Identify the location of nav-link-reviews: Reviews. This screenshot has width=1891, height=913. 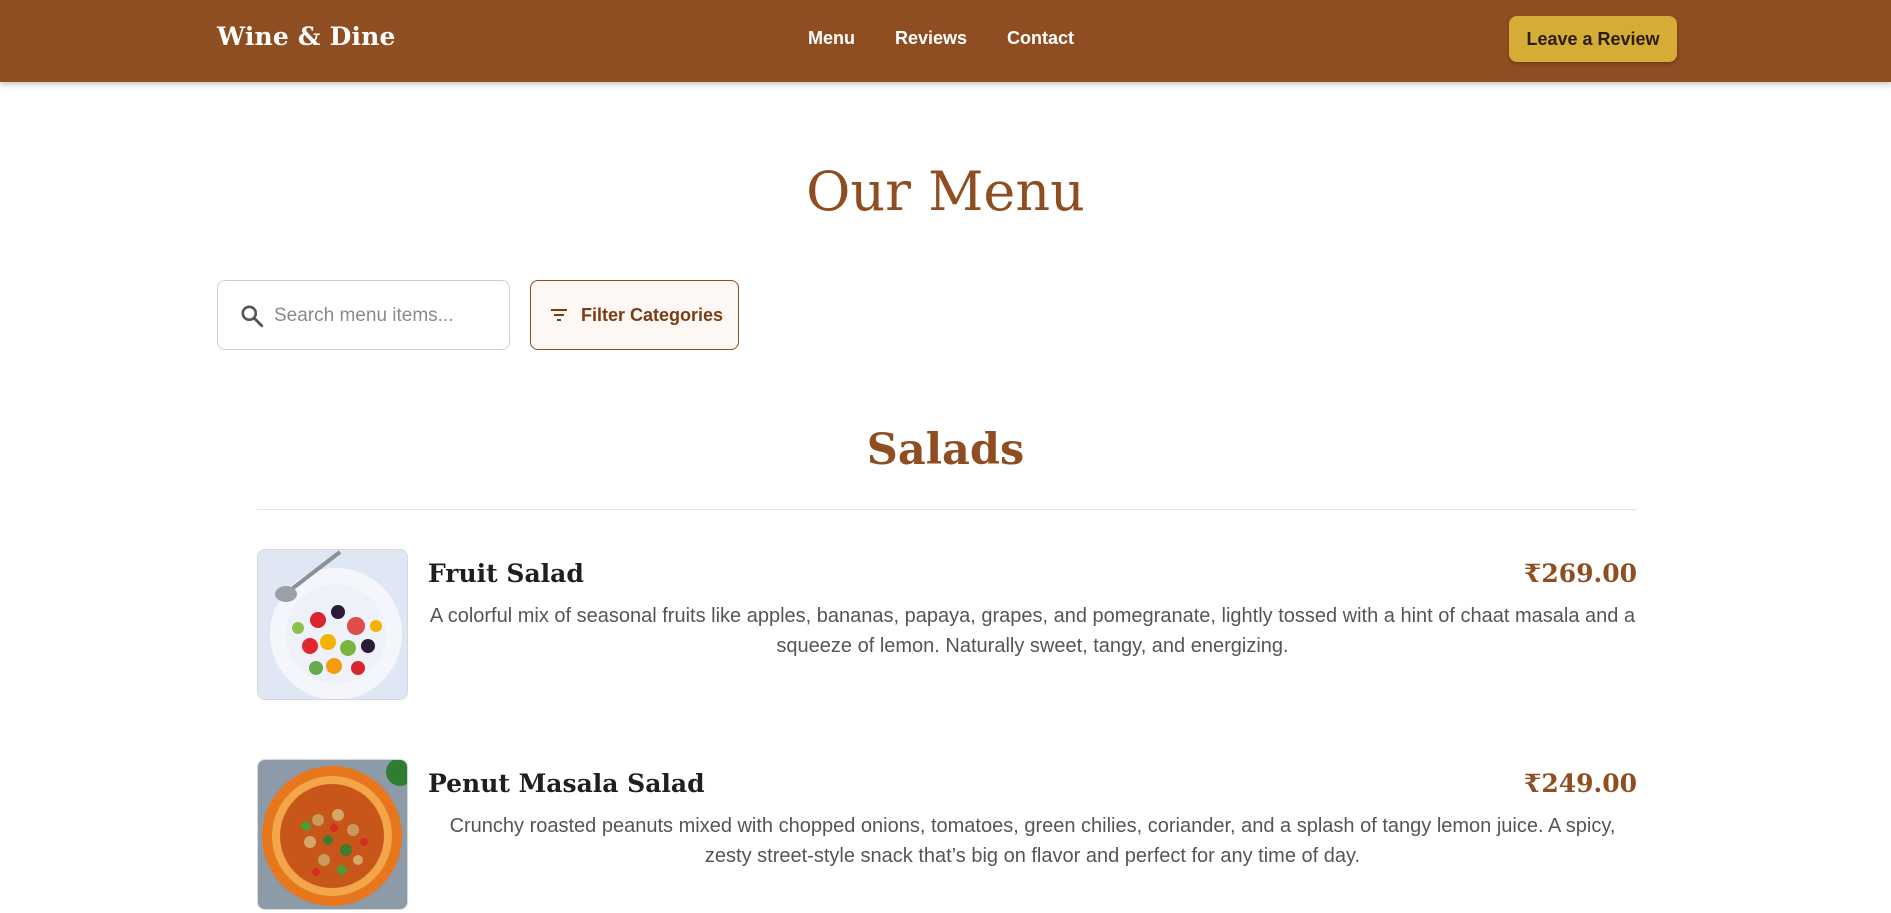
(931, 38).